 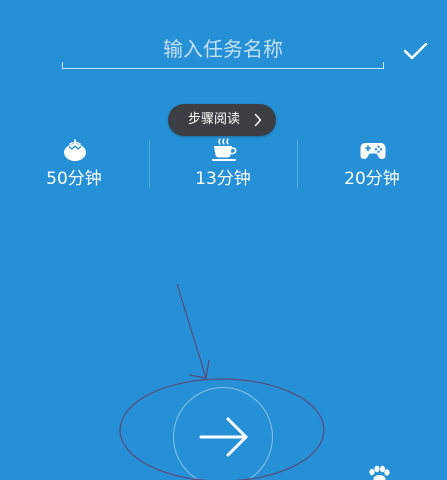 I want to click on task-name-field-wrapper, so click(x=223, y=50).